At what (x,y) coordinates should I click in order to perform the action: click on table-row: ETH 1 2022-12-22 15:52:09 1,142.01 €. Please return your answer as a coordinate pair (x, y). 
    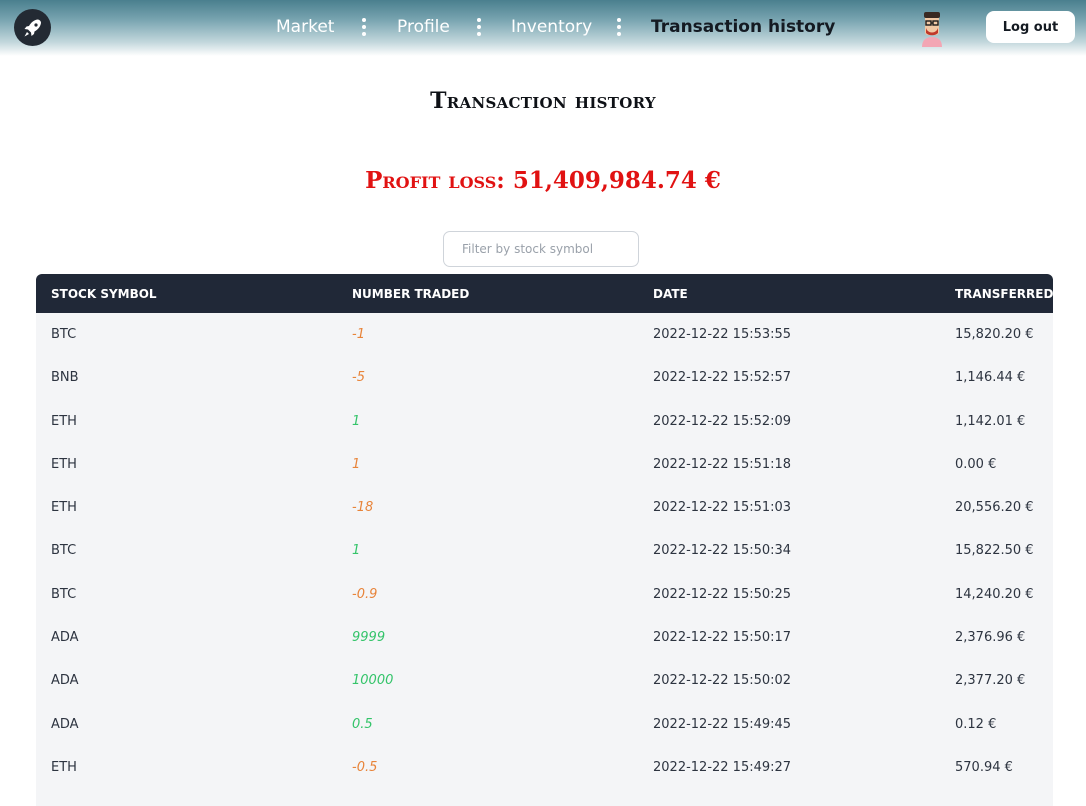
    Looking at the image, I should click on (544, 421).